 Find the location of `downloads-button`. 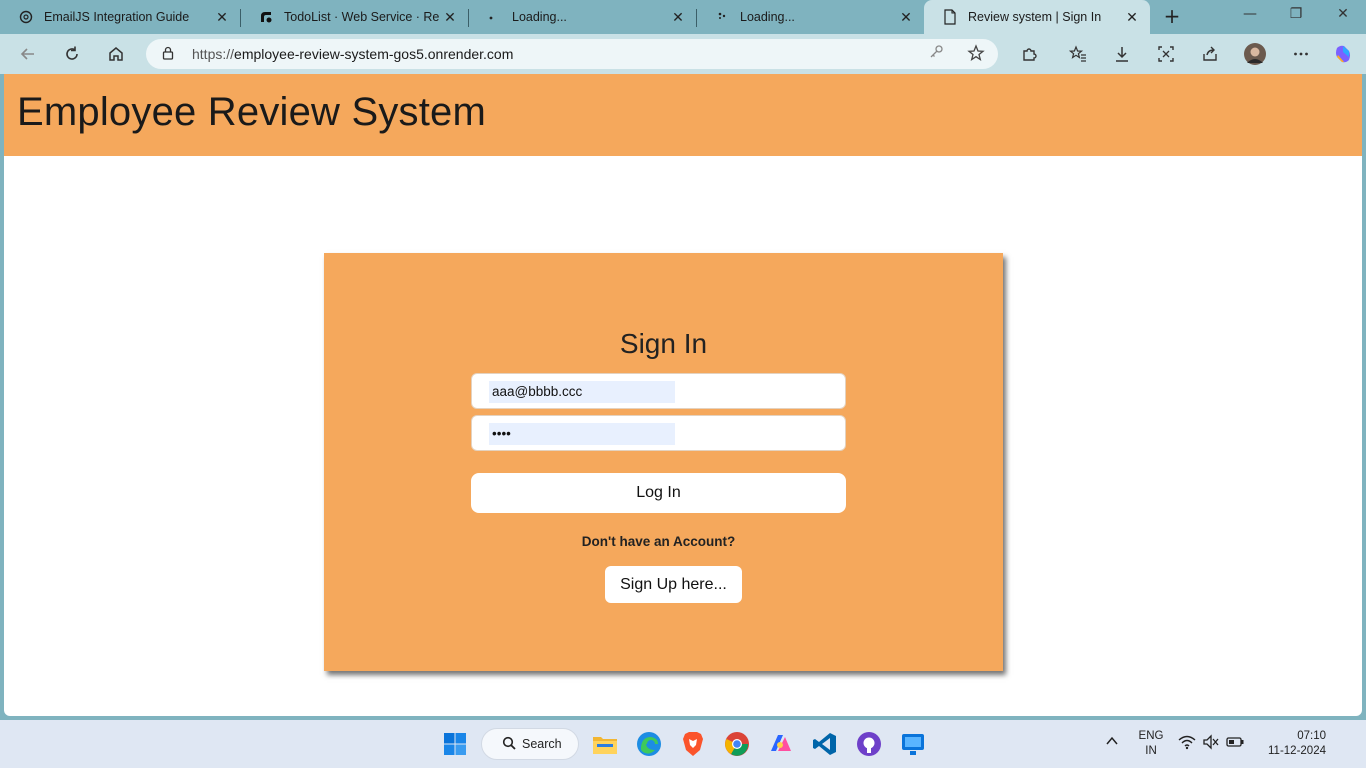

downloads-button is located at coordinates (1122, 54).